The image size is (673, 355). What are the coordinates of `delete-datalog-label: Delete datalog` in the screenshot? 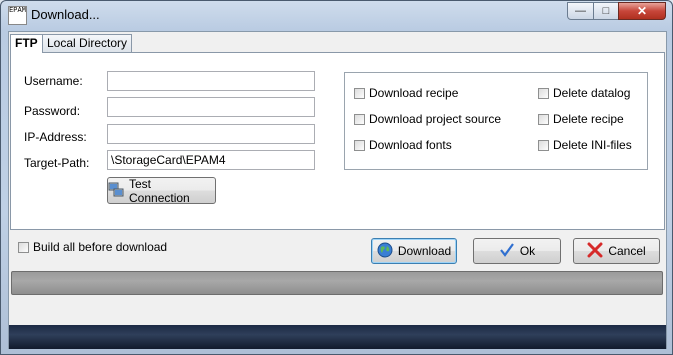 It's located at (592, 93).